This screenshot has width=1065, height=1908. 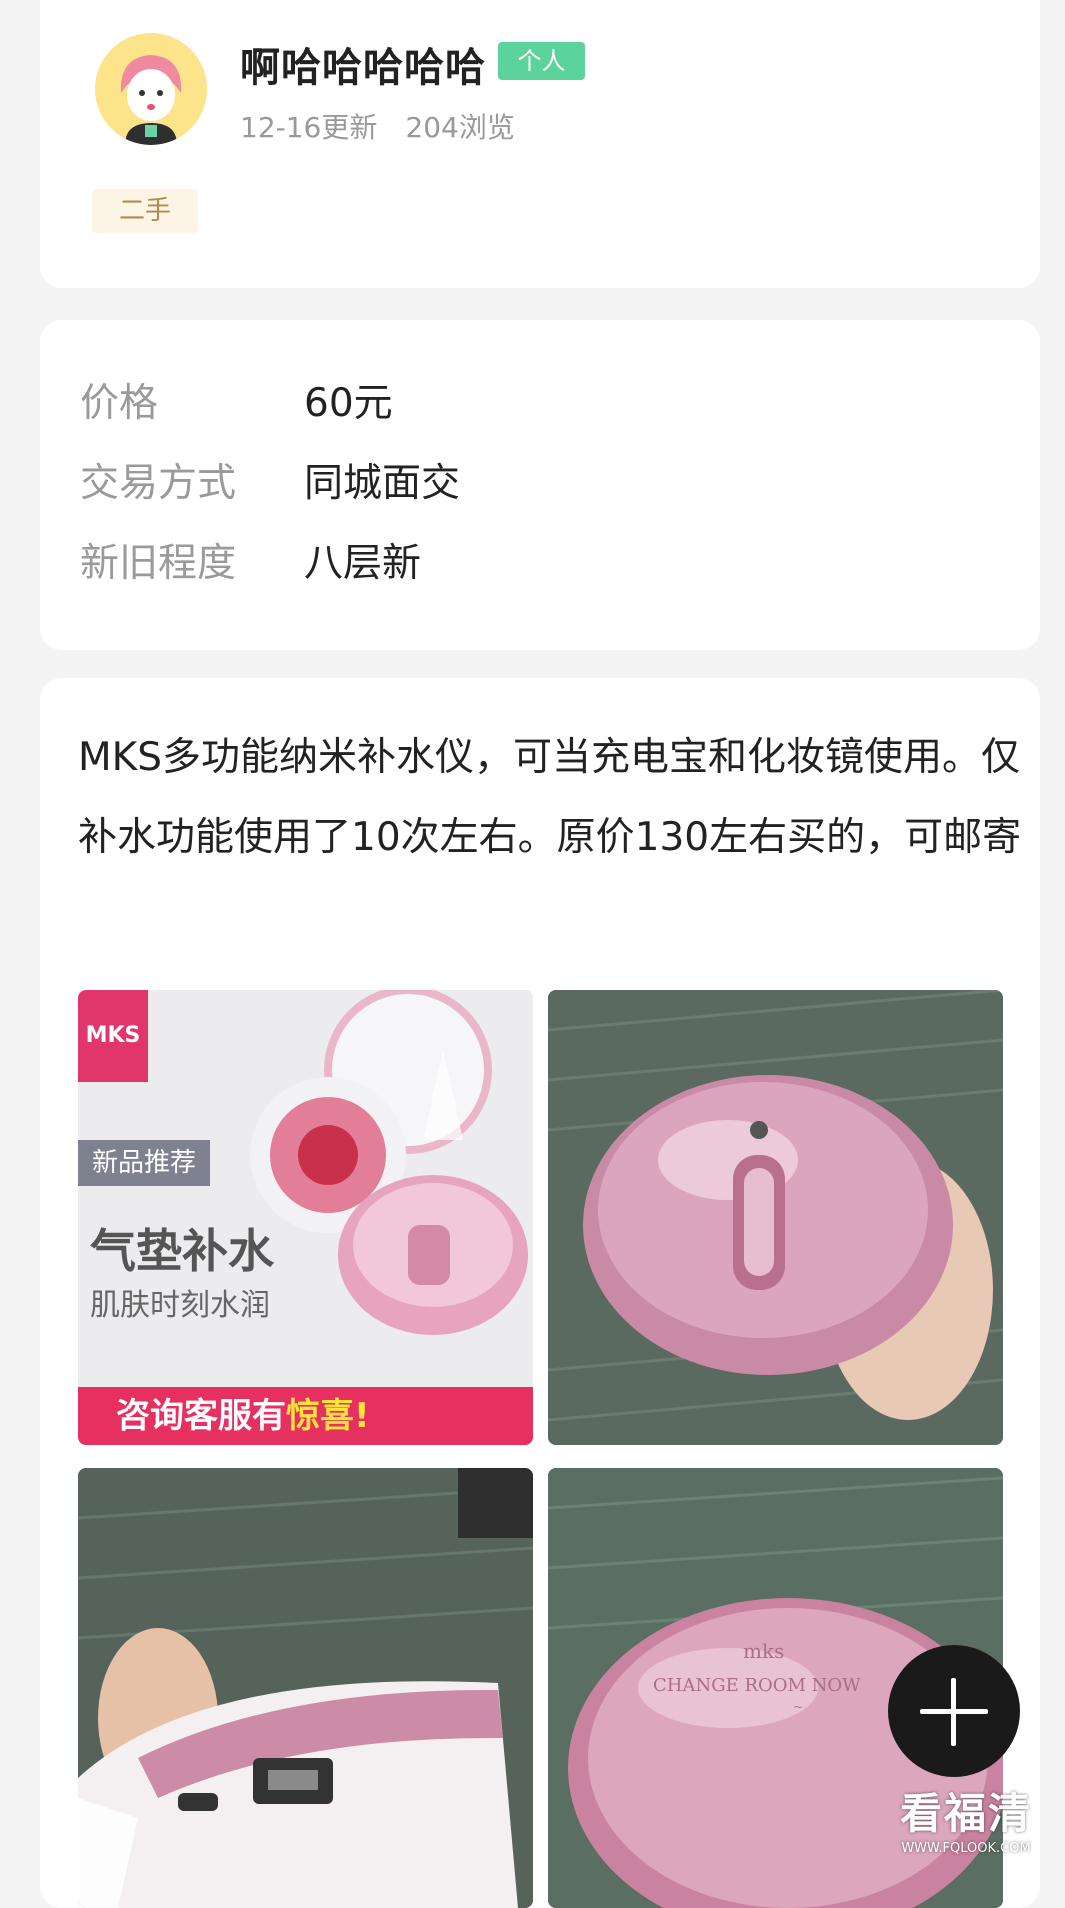 I want to click on watermark-sub: WWW.FQLOOK.COM, so click(x=966, y=1848).